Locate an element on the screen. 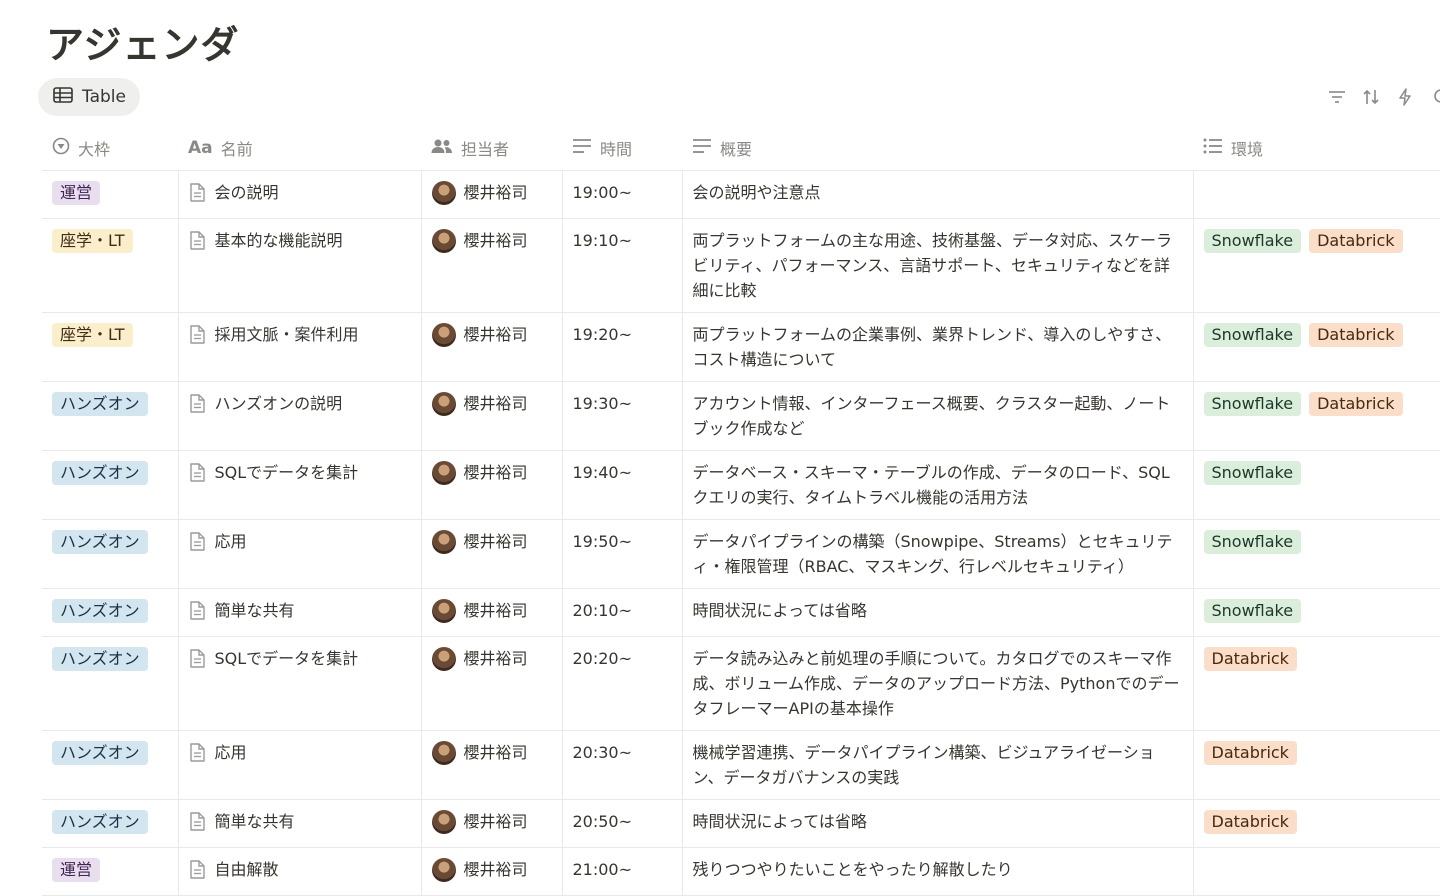 Image resolution: width=1440 pixels, height=896 pixels. time-cell: 20:20~ is located at coordinates (622, 683).